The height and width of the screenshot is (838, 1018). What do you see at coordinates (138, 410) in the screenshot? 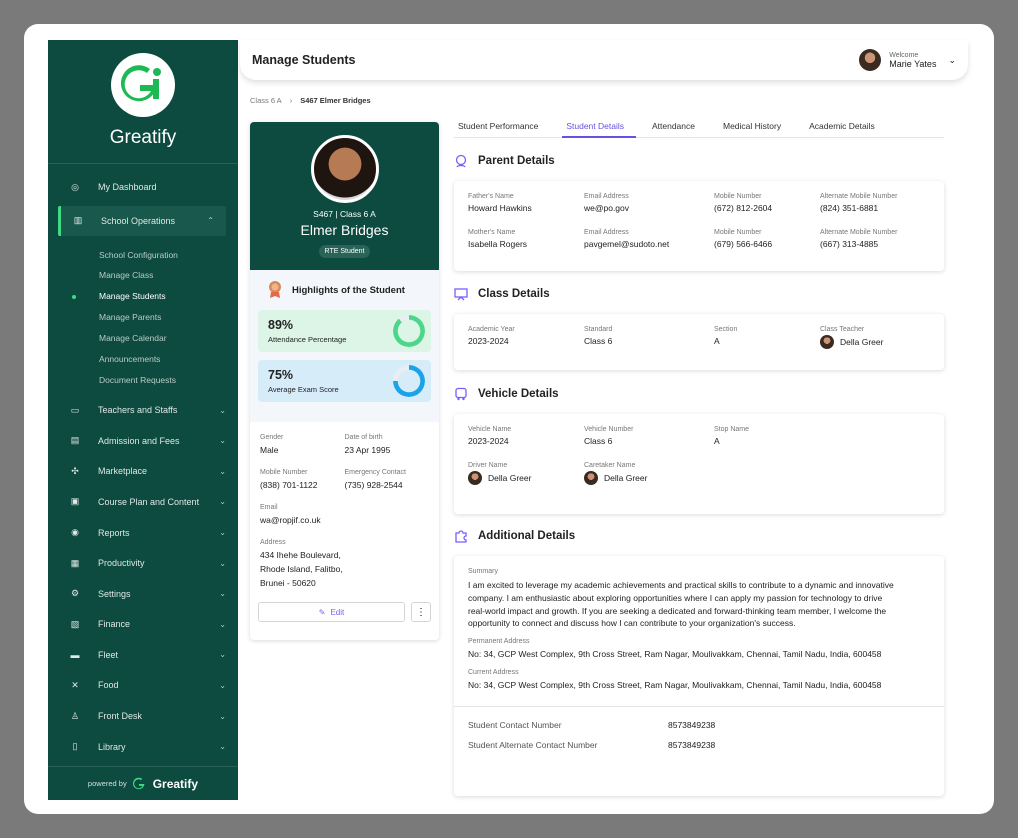
I see `sidebar-item-label: Teachers and Staffs` at bounding box center [138, 410].